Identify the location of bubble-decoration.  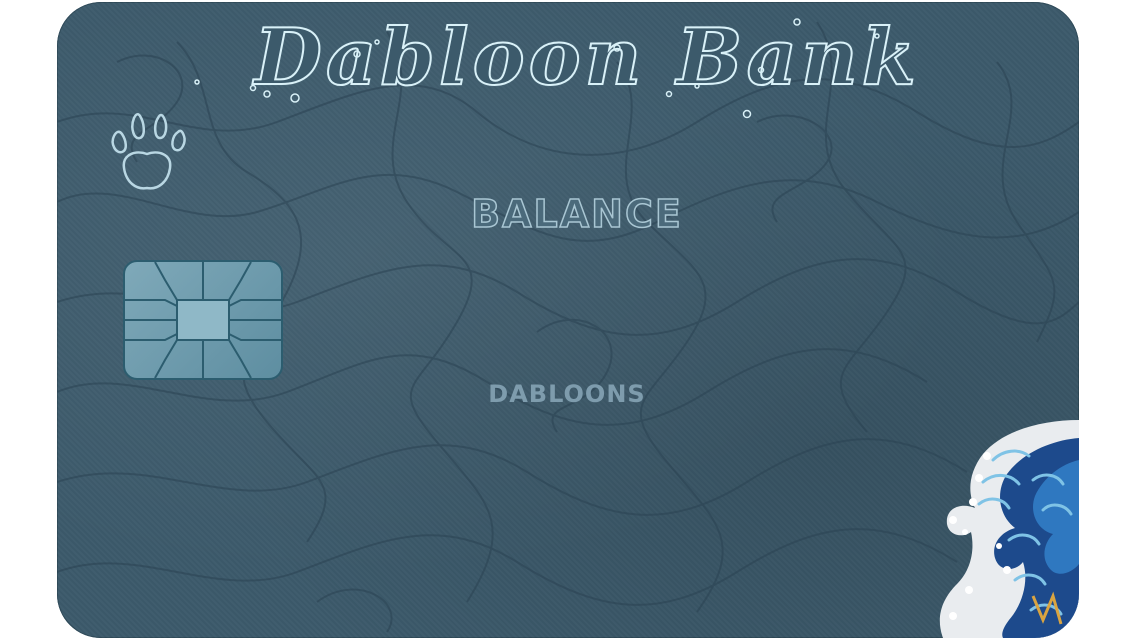
(537, 68).